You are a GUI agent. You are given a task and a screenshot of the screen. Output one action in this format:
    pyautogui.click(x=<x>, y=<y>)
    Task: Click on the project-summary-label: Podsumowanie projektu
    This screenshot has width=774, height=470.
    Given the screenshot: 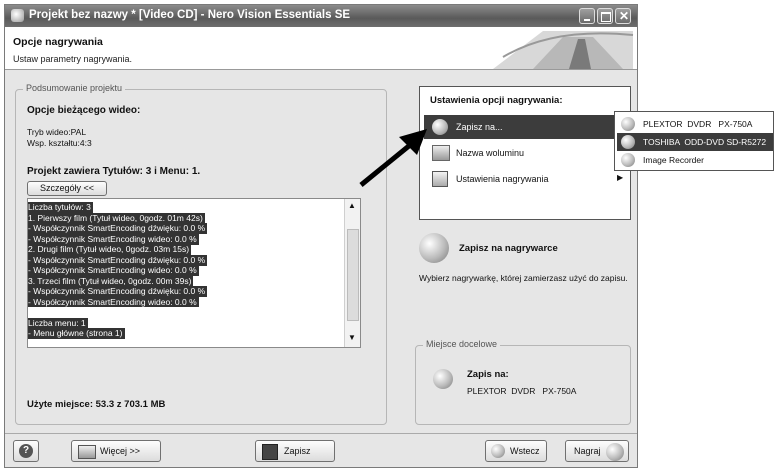 What is the action you would take?
    pyautogui.click(x=74, y=88)
    